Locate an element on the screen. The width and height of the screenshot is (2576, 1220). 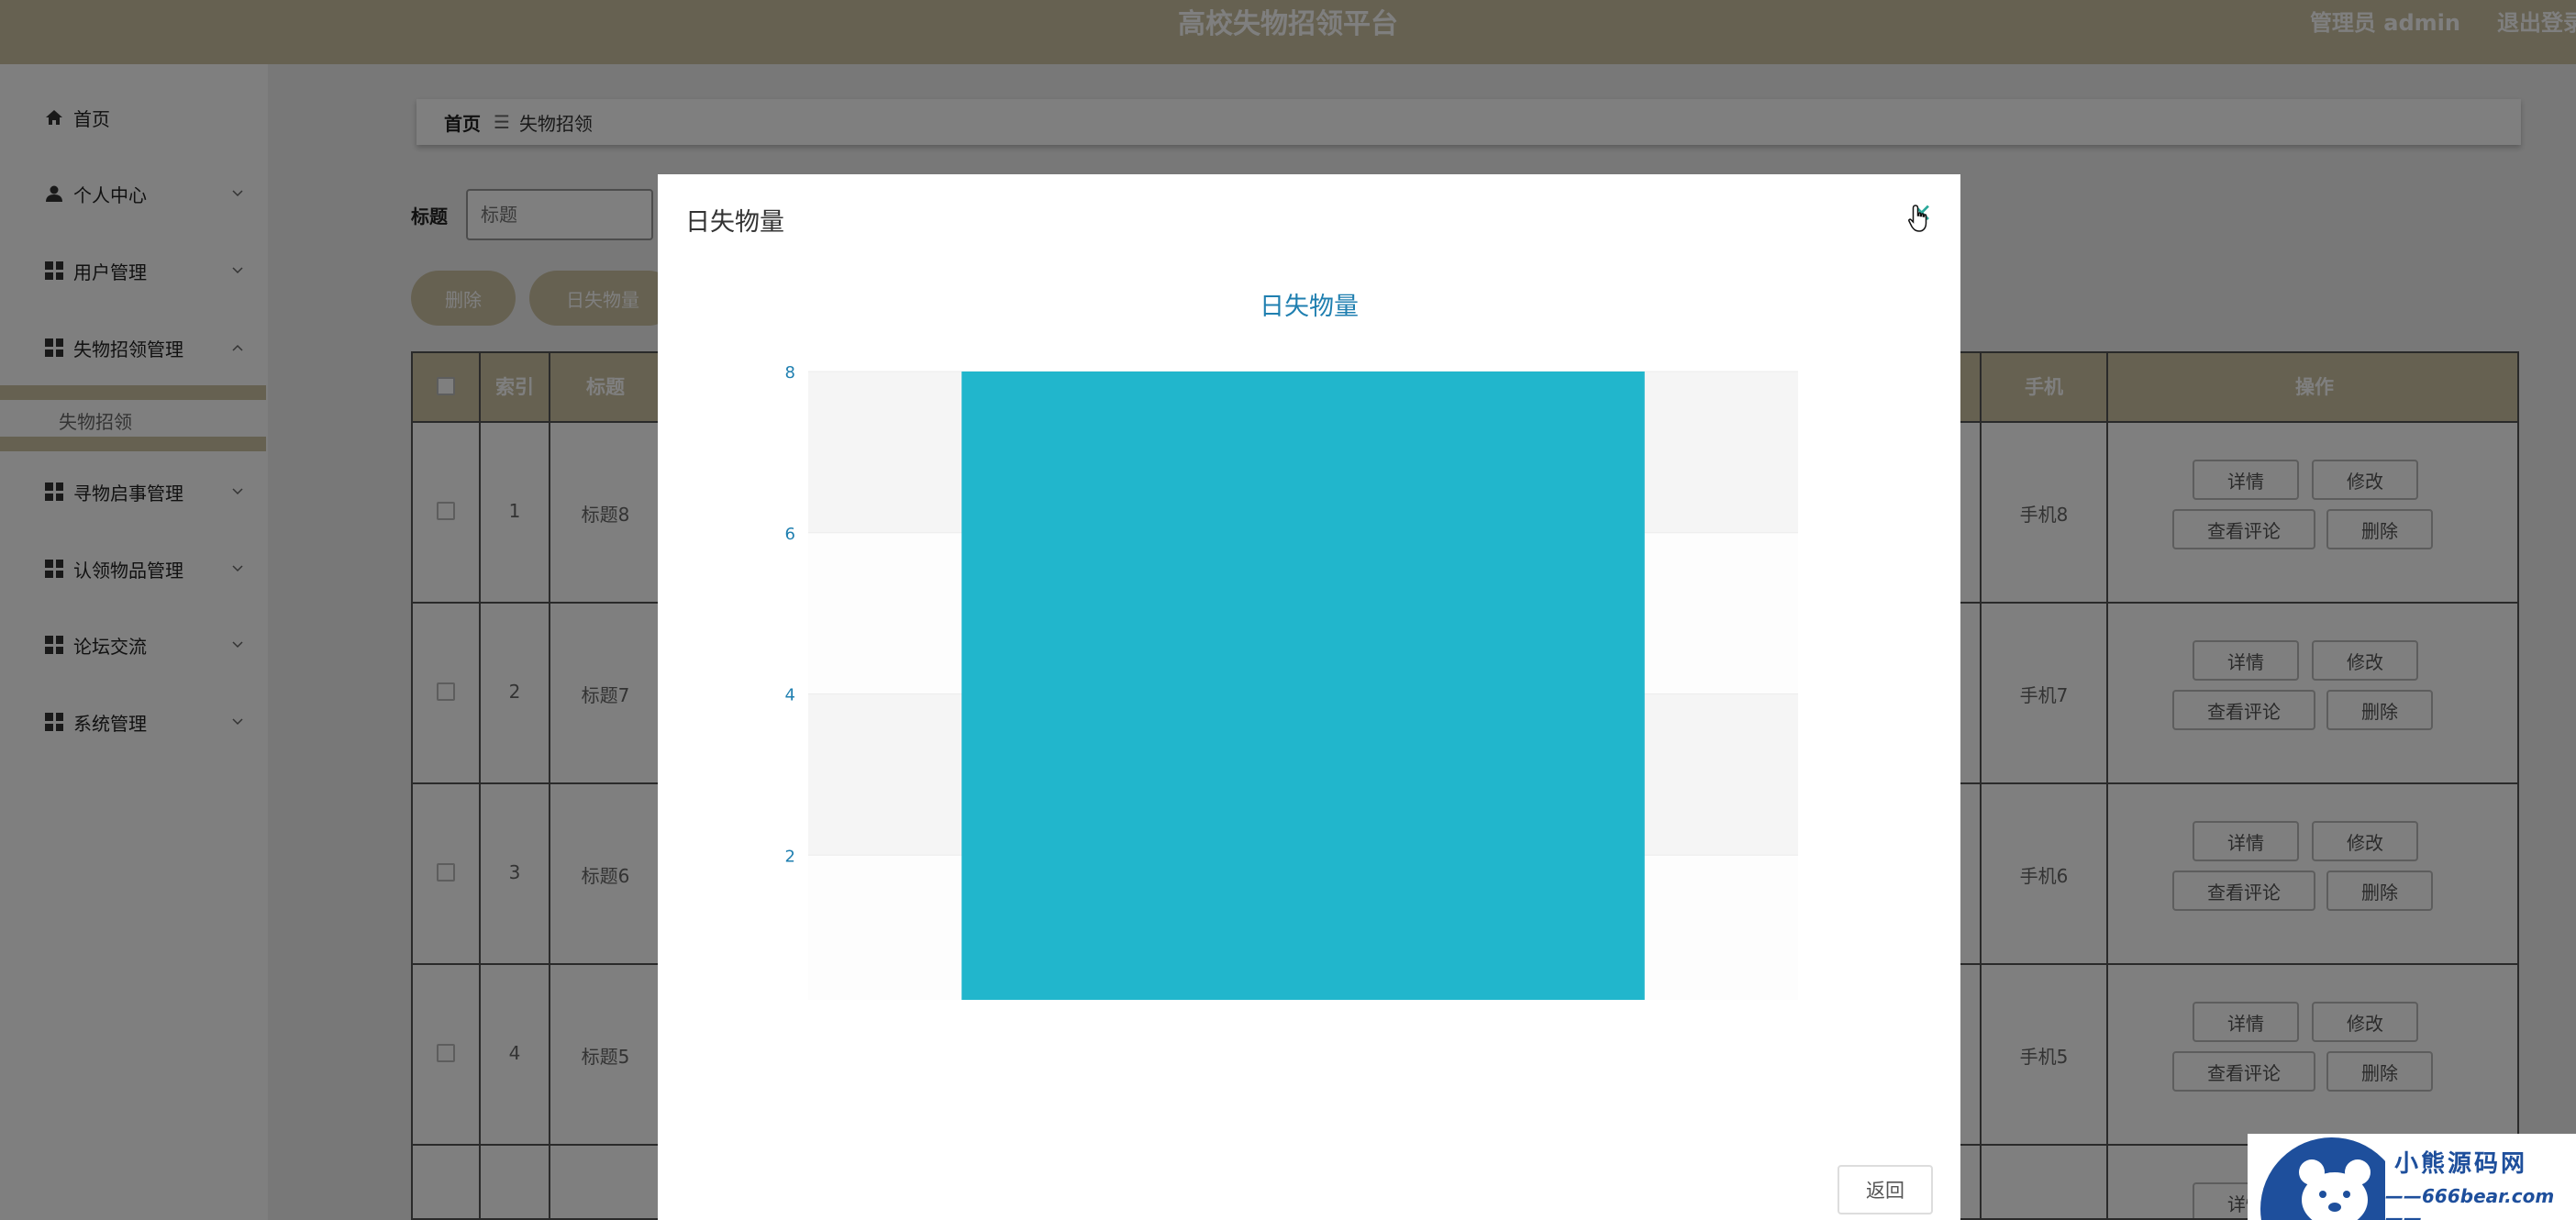
chart-title: 日失物量 is located at coordinates (1309, 307).